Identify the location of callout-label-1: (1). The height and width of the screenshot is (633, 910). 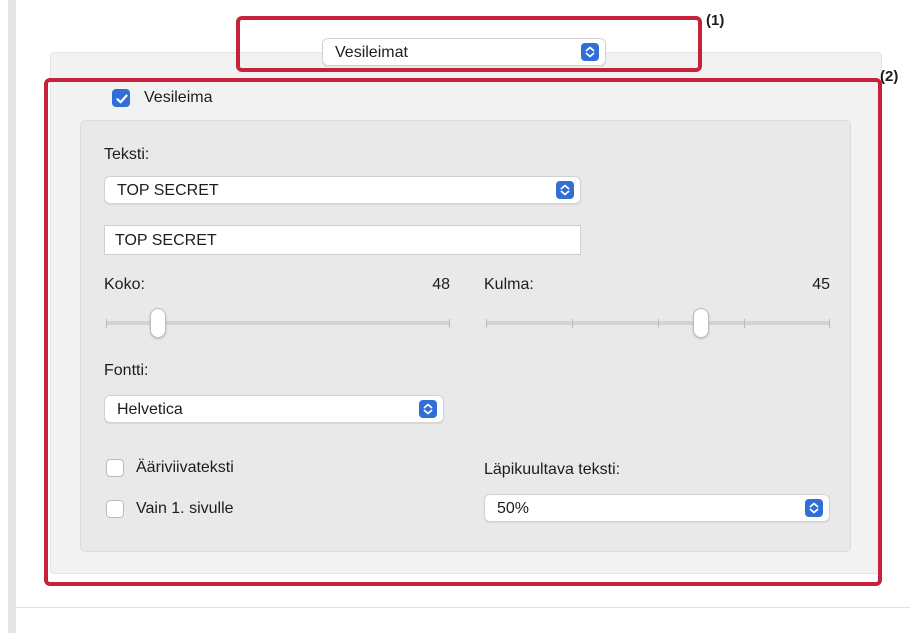
(715, 20).